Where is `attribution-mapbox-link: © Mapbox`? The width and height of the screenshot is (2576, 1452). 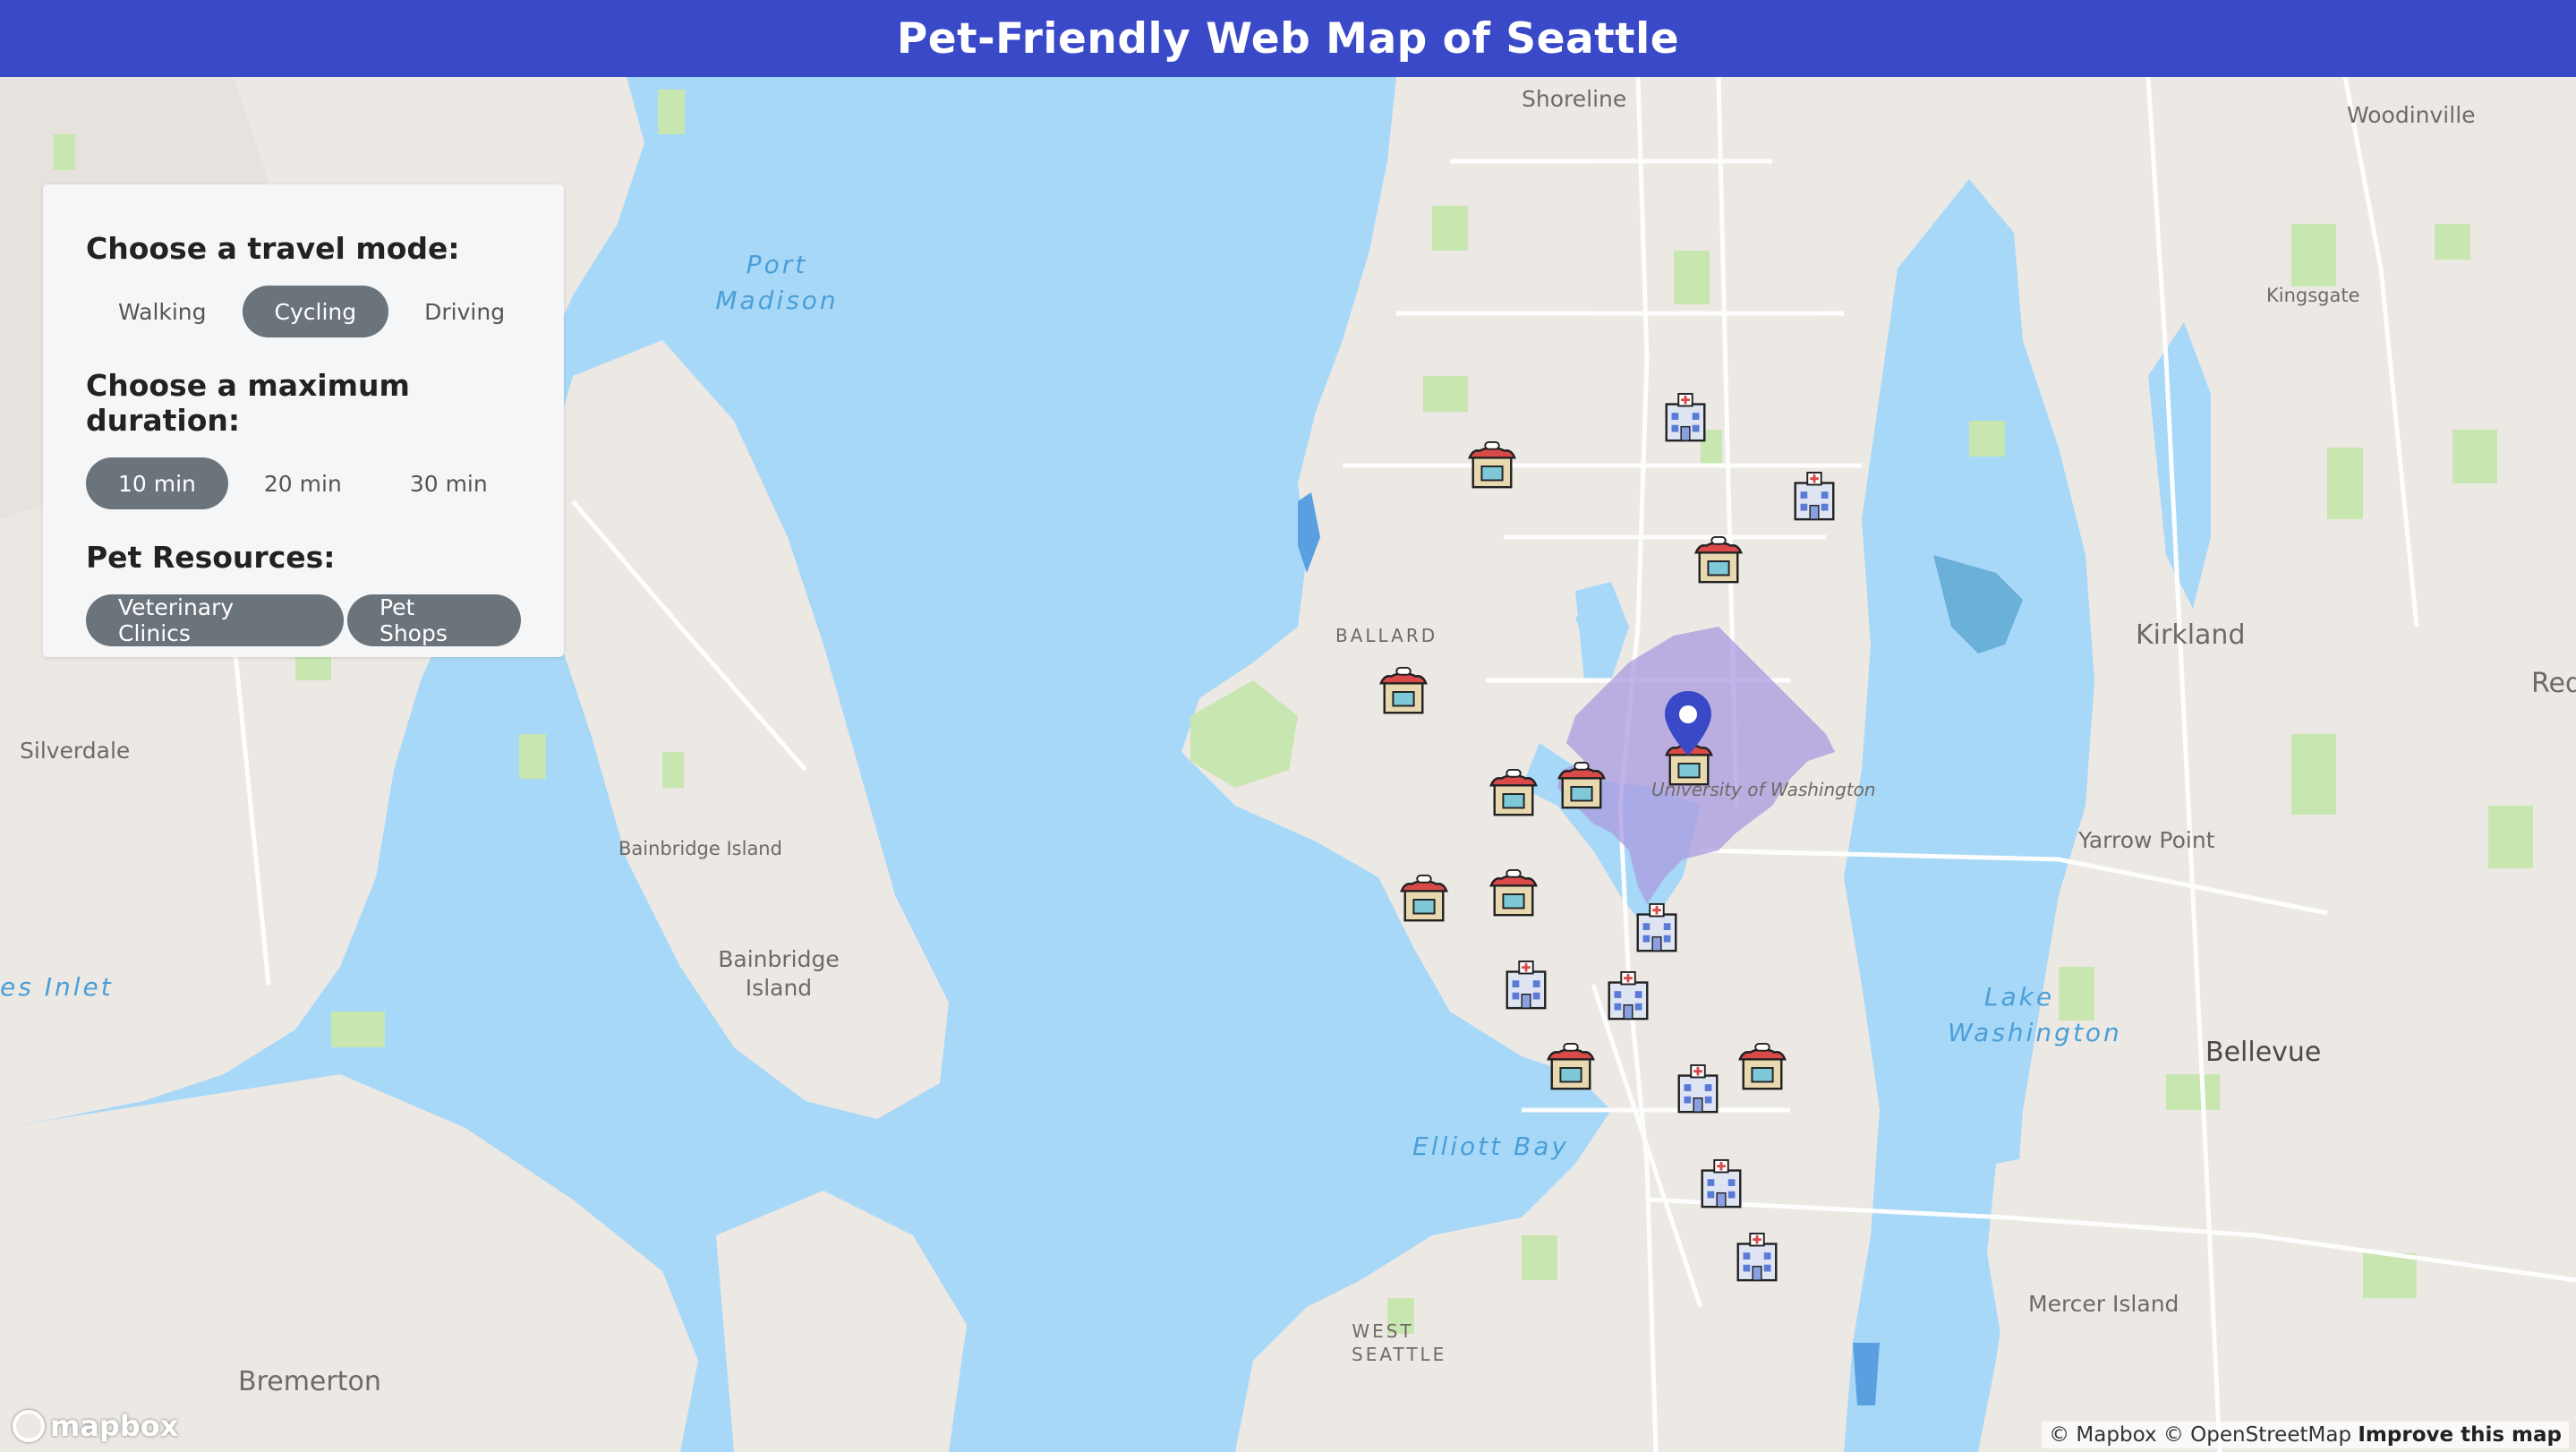
attribution-mapbox-link: © Mapbox is located at coordinates (2102, 1435).